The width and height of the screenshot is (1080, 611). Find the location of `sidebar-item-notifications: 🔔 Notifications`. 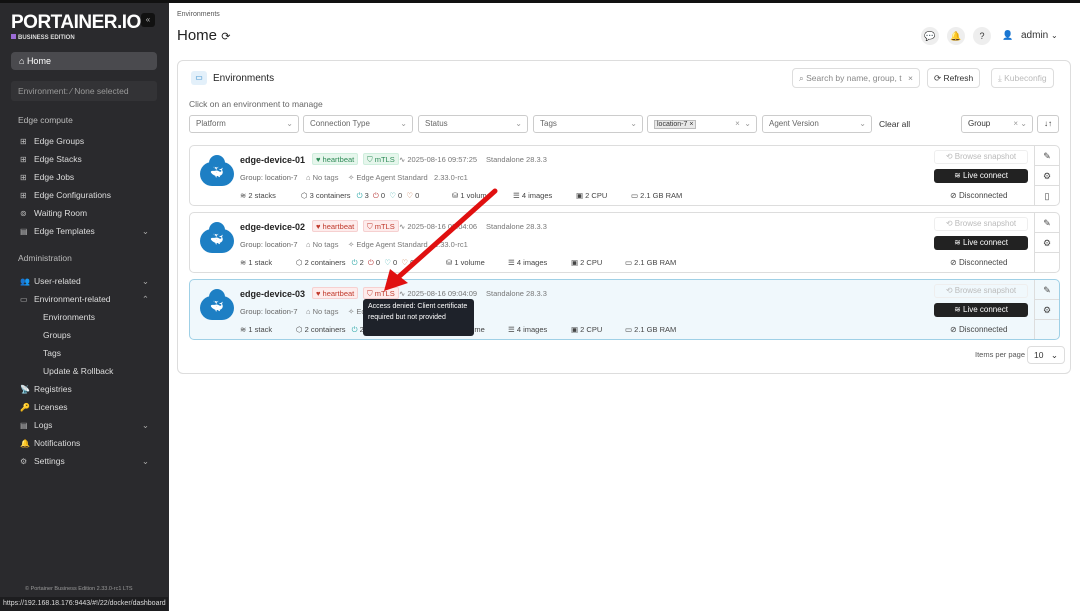

sidebar-item-notifications: 🔔 Notifications is located at coordinates (84, 443).